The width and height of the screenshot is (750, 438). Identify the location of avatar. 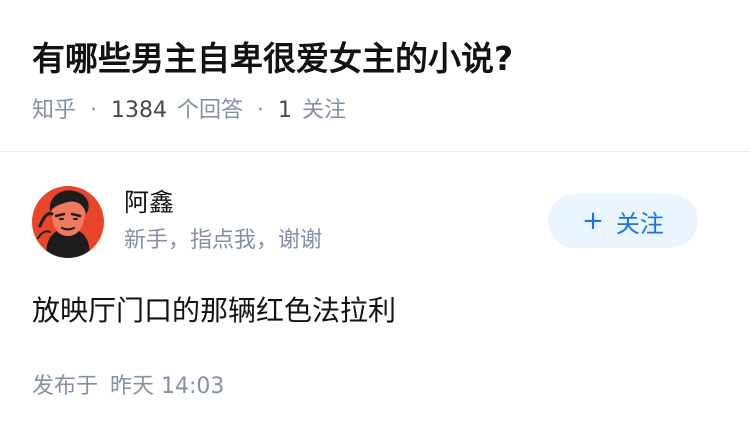
(68, 222).